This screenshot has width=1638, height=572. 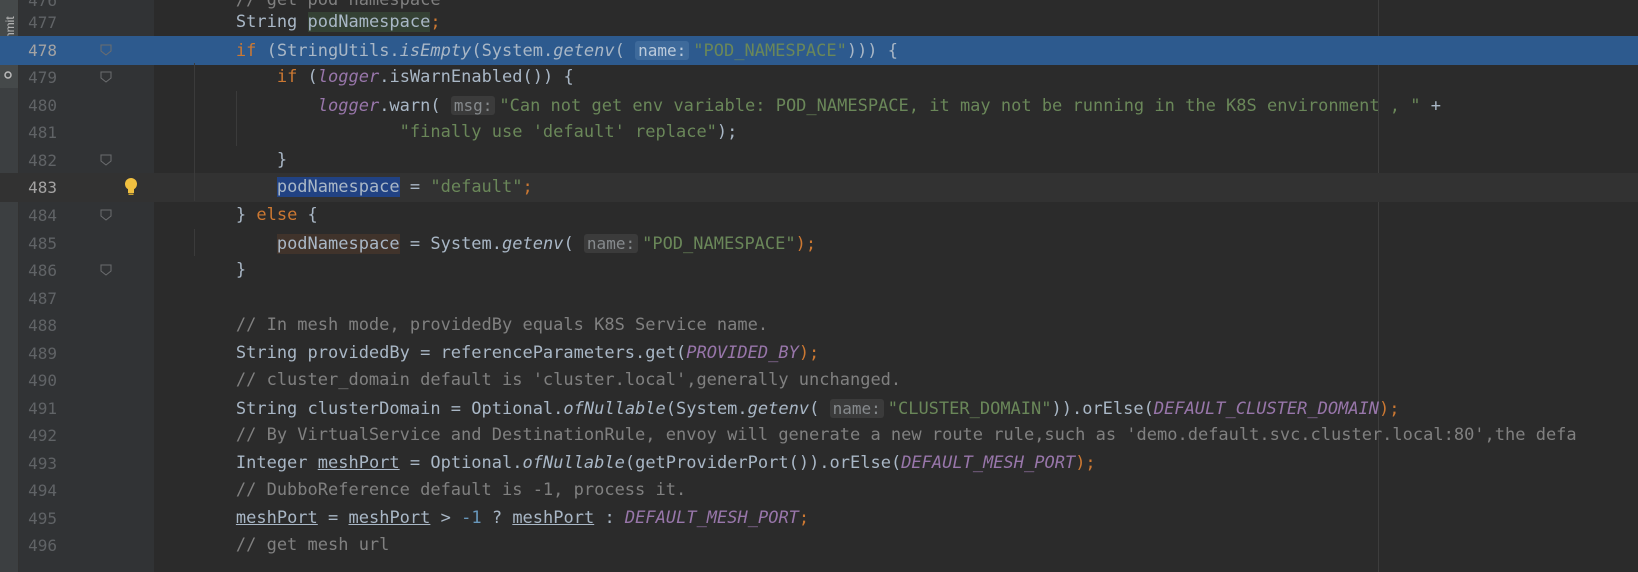 What do you see at coordinates (38, 325) in the screenshot?
I see `line-number: 488` at bounding box center [38, 325].